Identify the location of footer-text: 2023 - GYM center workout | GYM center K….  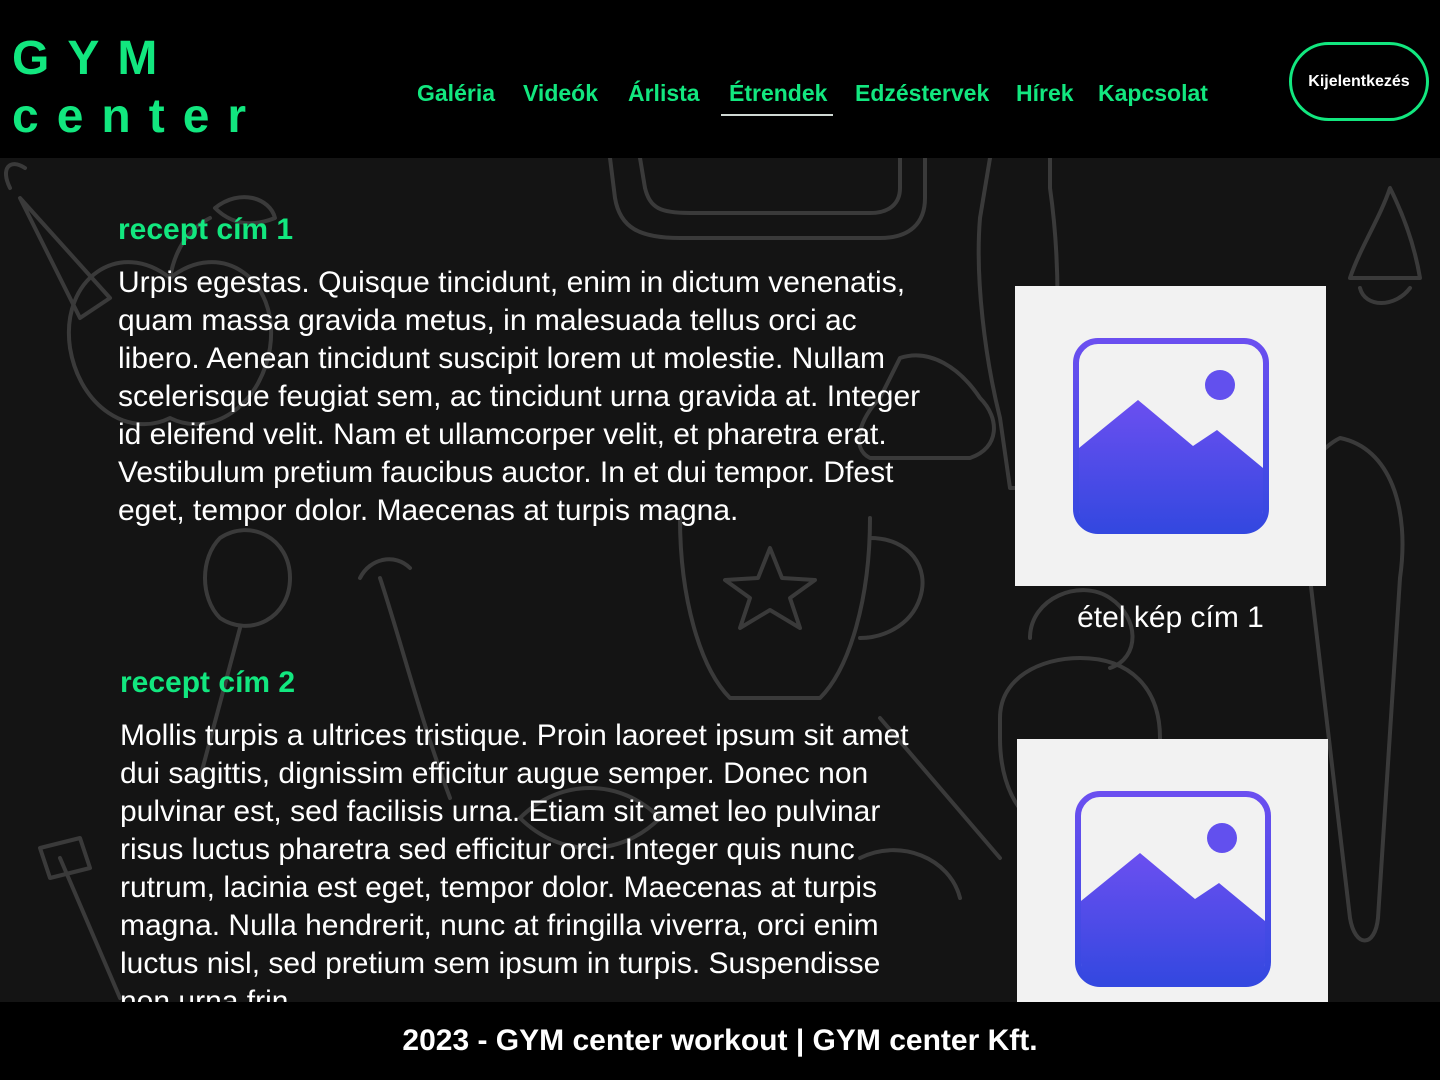
(720, 1040).